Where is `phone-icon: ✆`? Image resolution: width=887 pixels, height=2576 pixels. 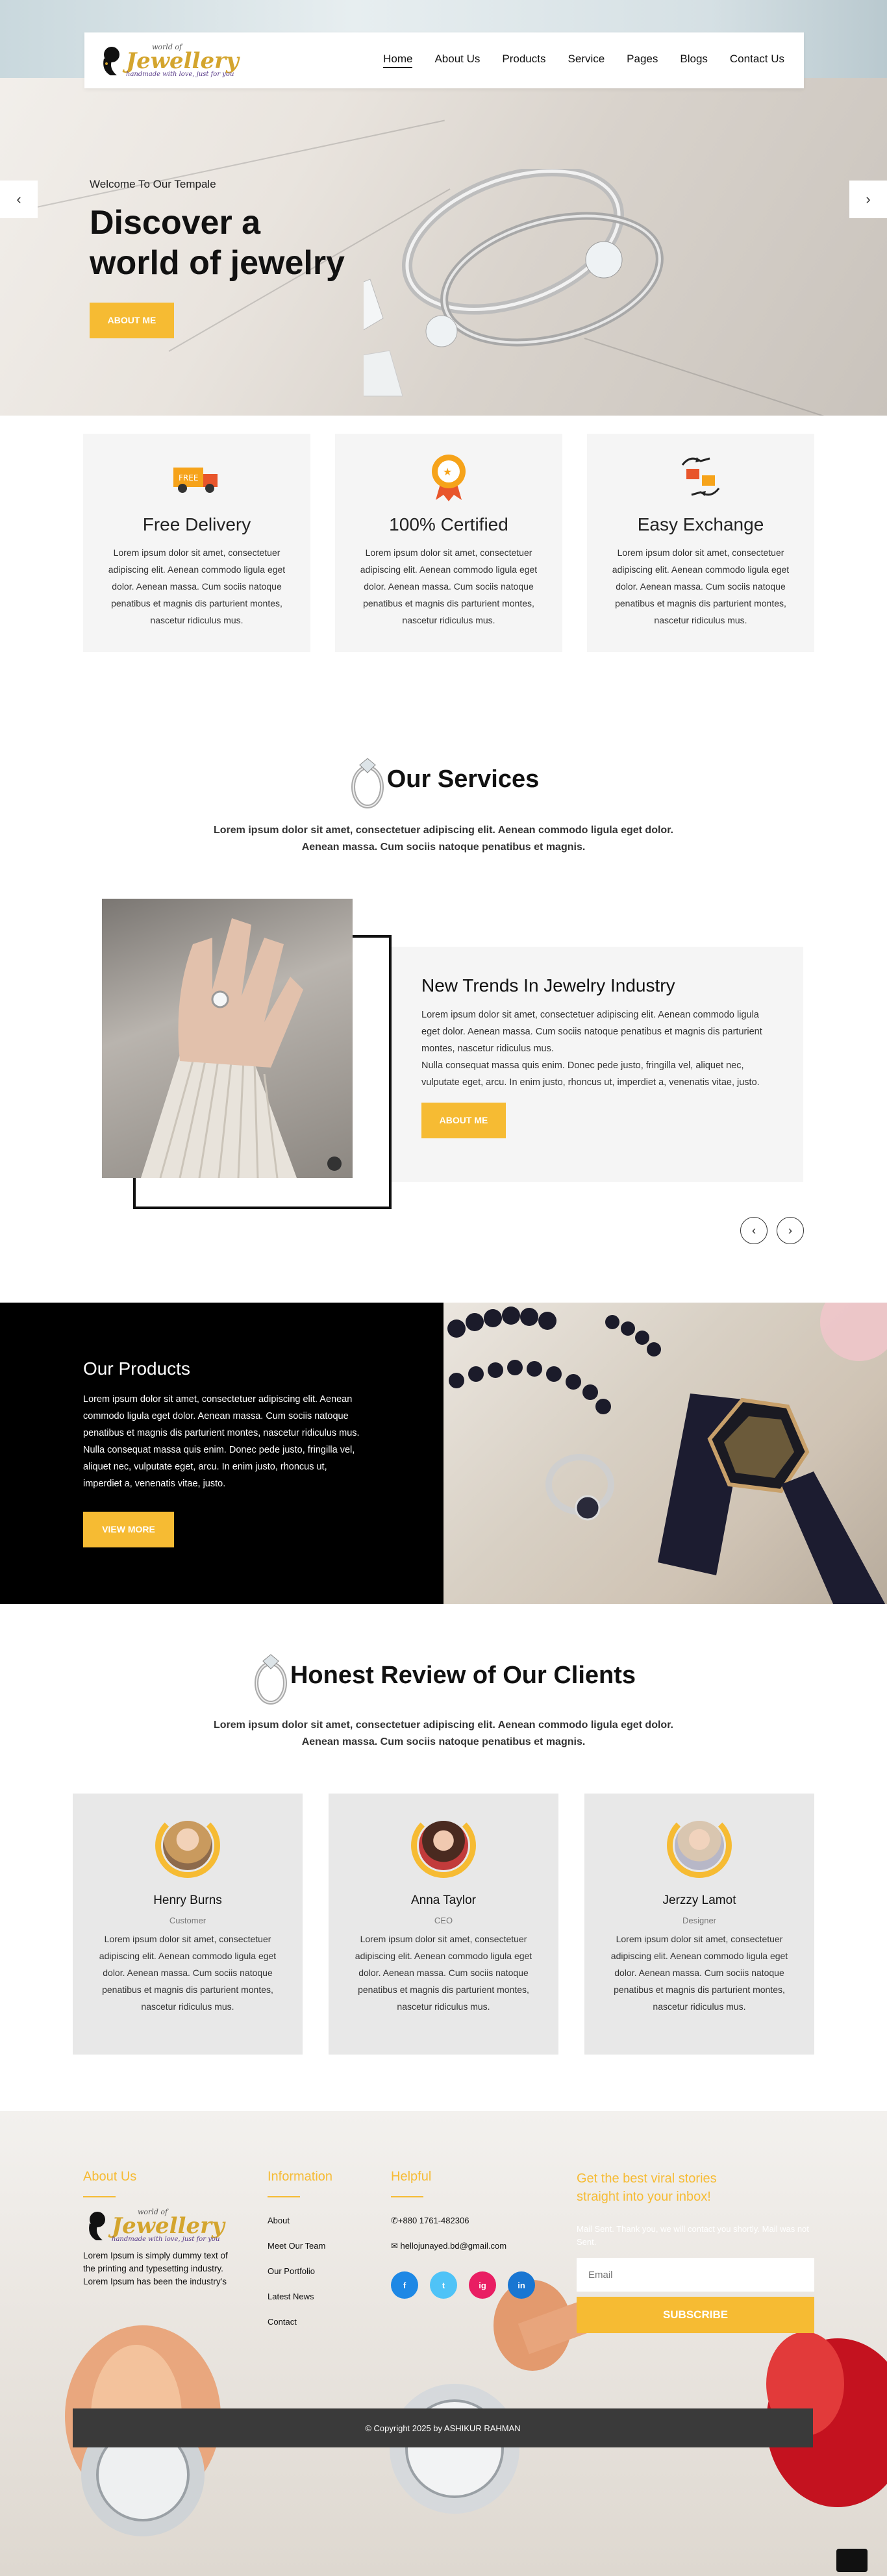
phone-icon: ✆ is located at coordinates (394, 2220).